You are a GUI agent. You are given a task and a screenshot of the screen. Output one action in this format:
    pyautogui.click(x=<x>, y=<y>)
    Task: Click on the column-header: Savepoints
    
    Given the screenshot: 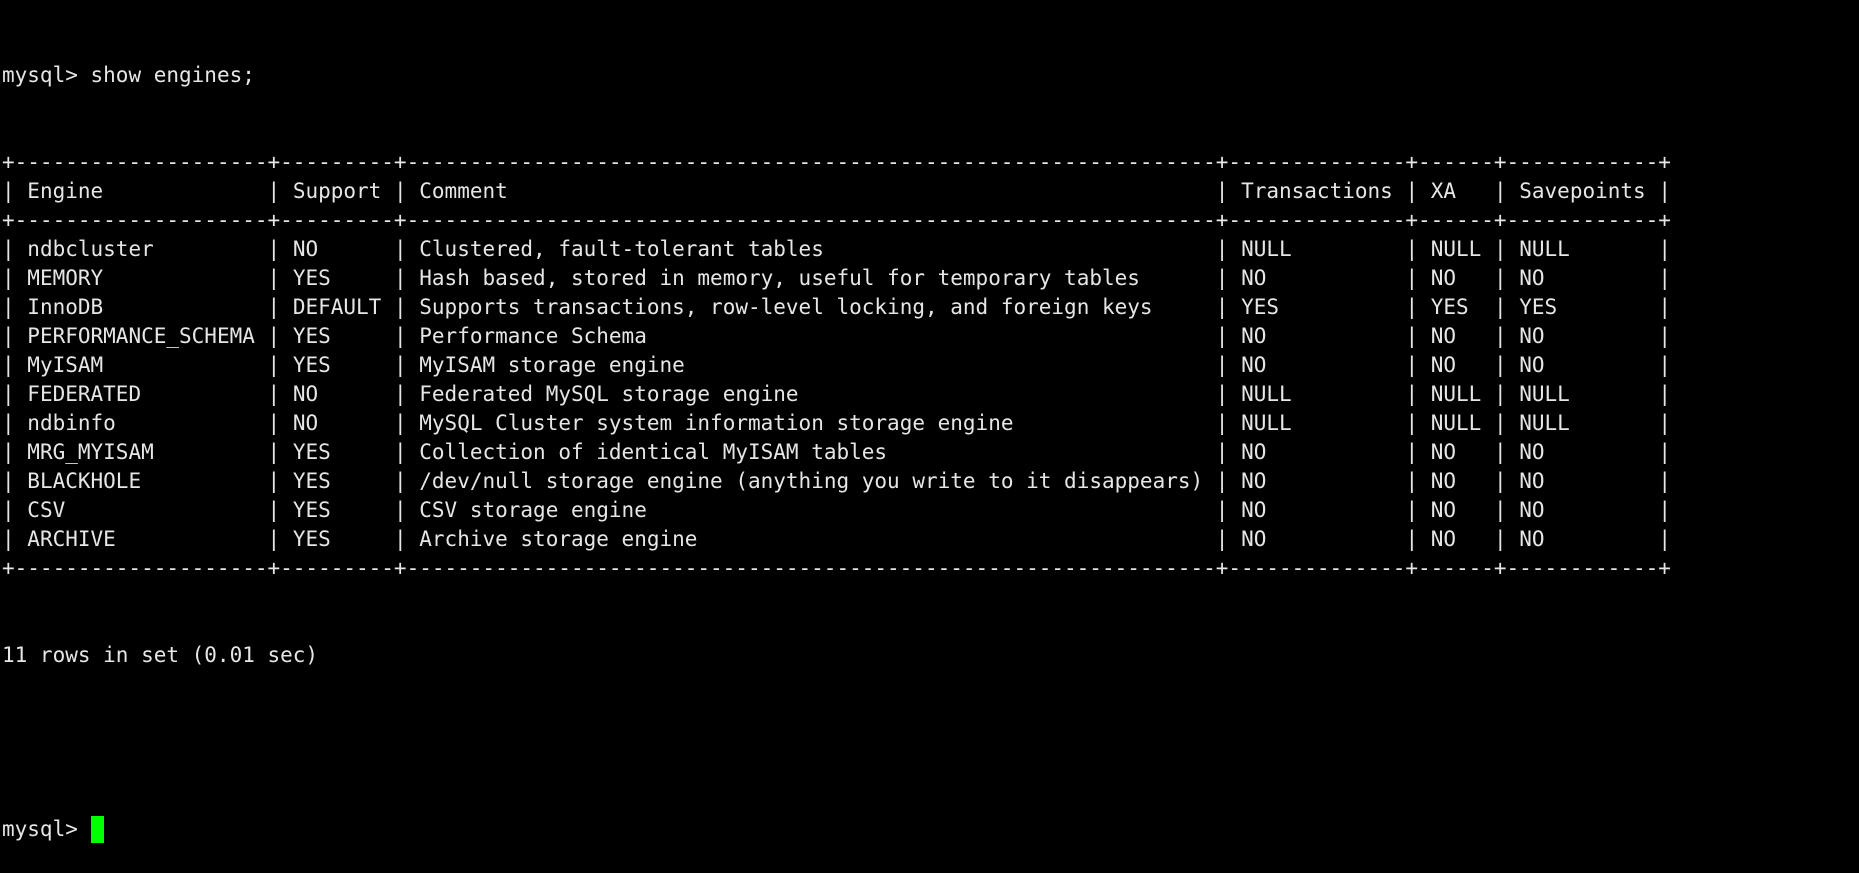 What is the action you would take?
    pyautogui.click(x=1582, y=191)
    